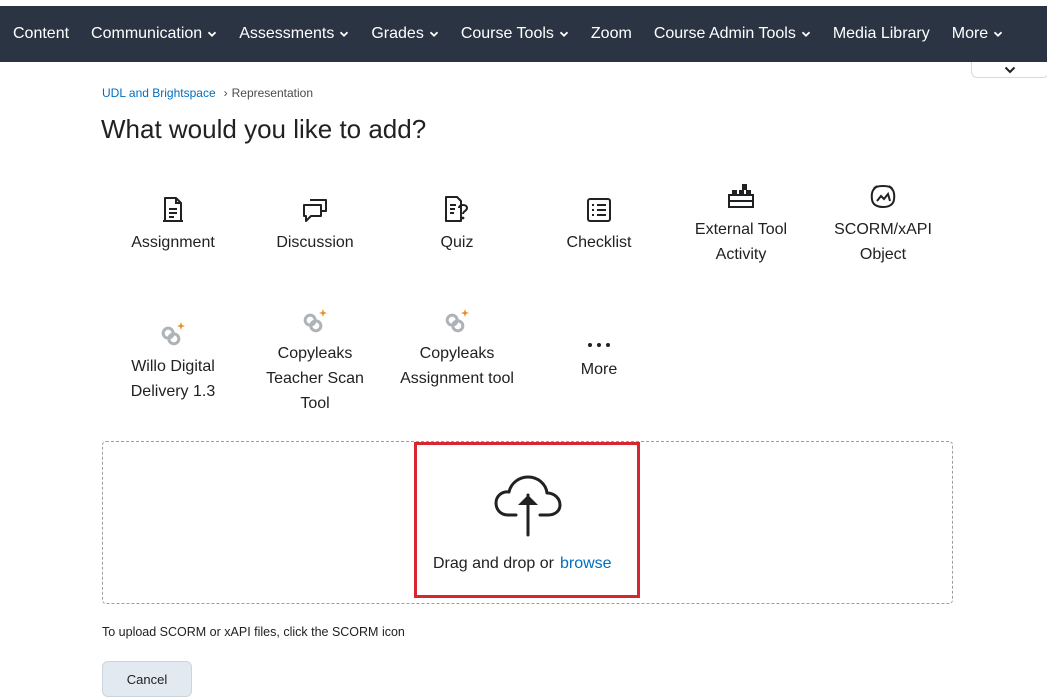 The width and height of the screenshot is (1047, 697). Describe the element at coordinates (315, 378) in the screenshot. I see `tile-label: Copyleaks Teacher Scan Tool` at that location.